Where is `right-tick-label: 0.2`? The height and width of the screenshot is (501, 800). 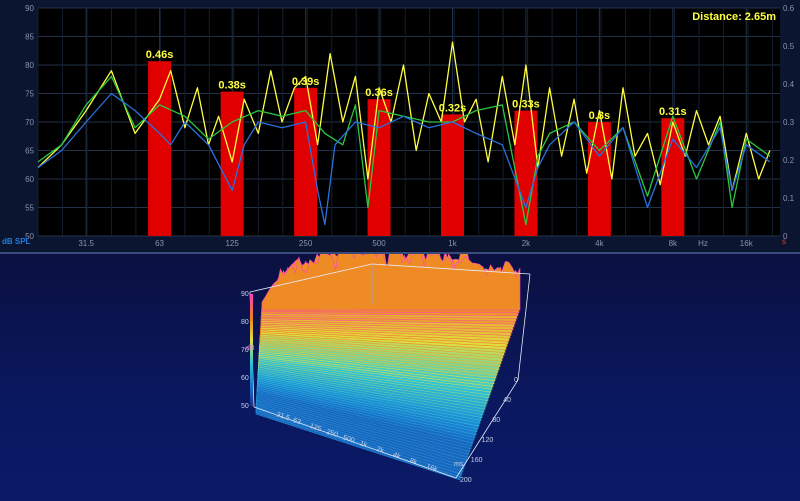
right-tick-label: 0.2 is located at coordinates (789, 160).